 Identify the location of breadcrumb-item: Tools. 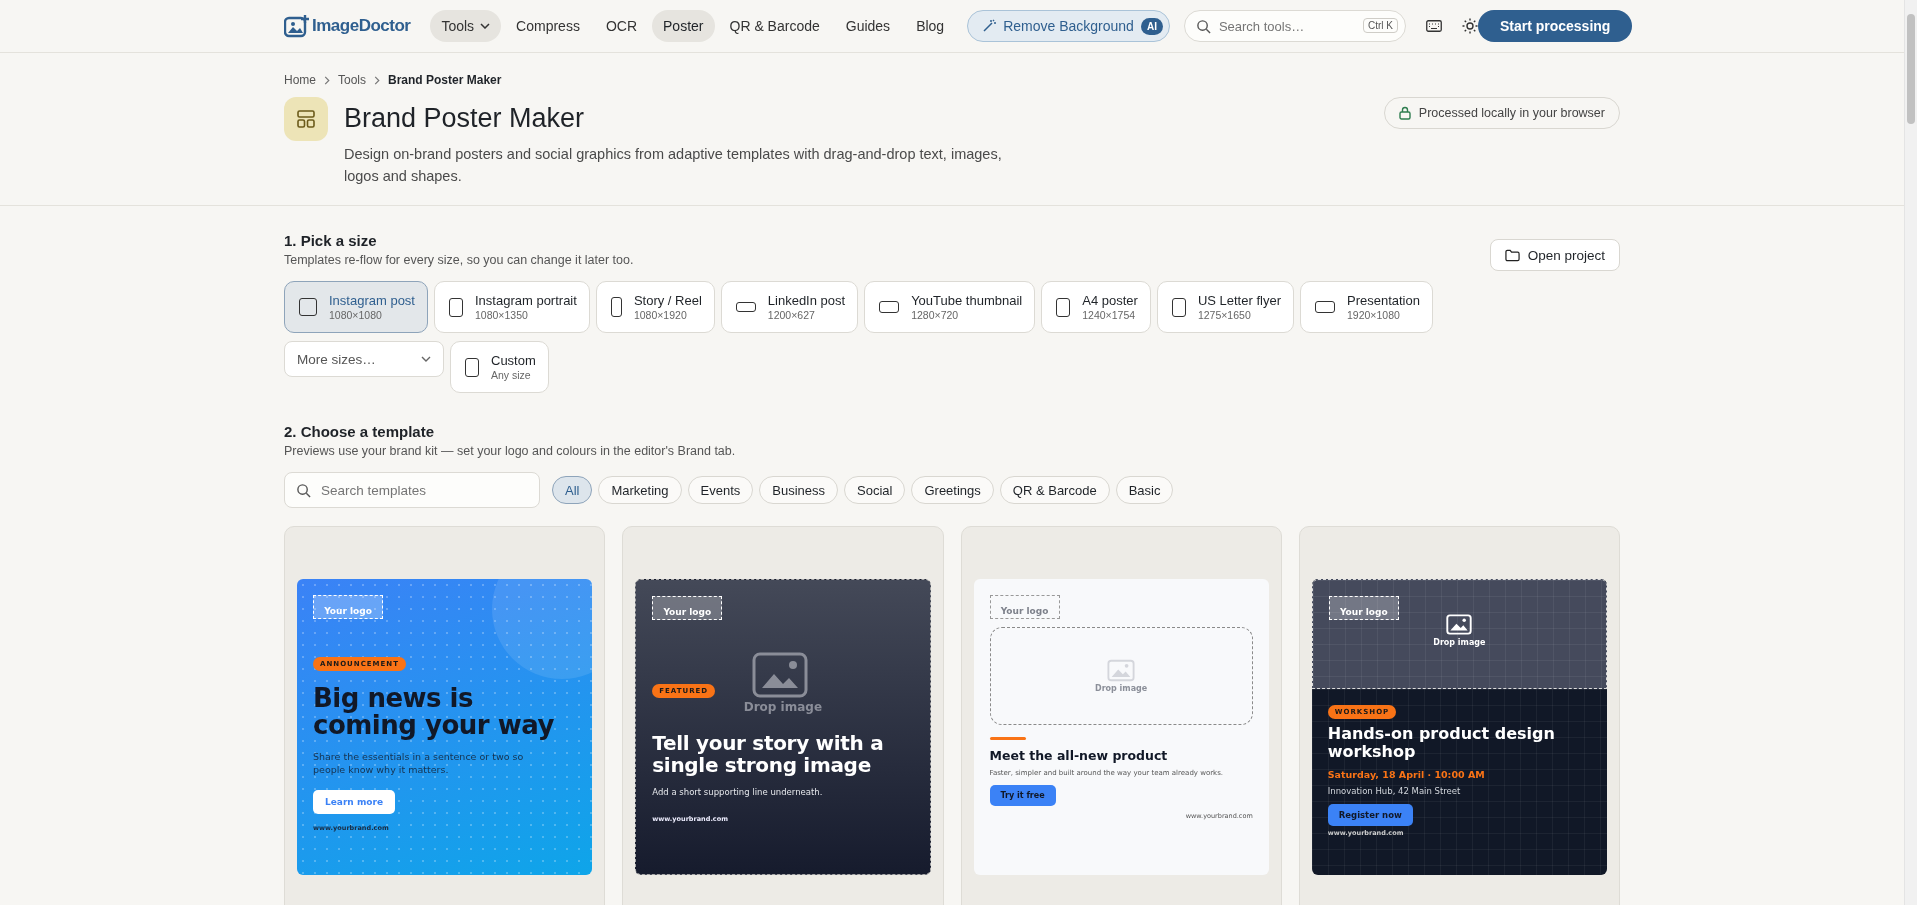
(352, 80).